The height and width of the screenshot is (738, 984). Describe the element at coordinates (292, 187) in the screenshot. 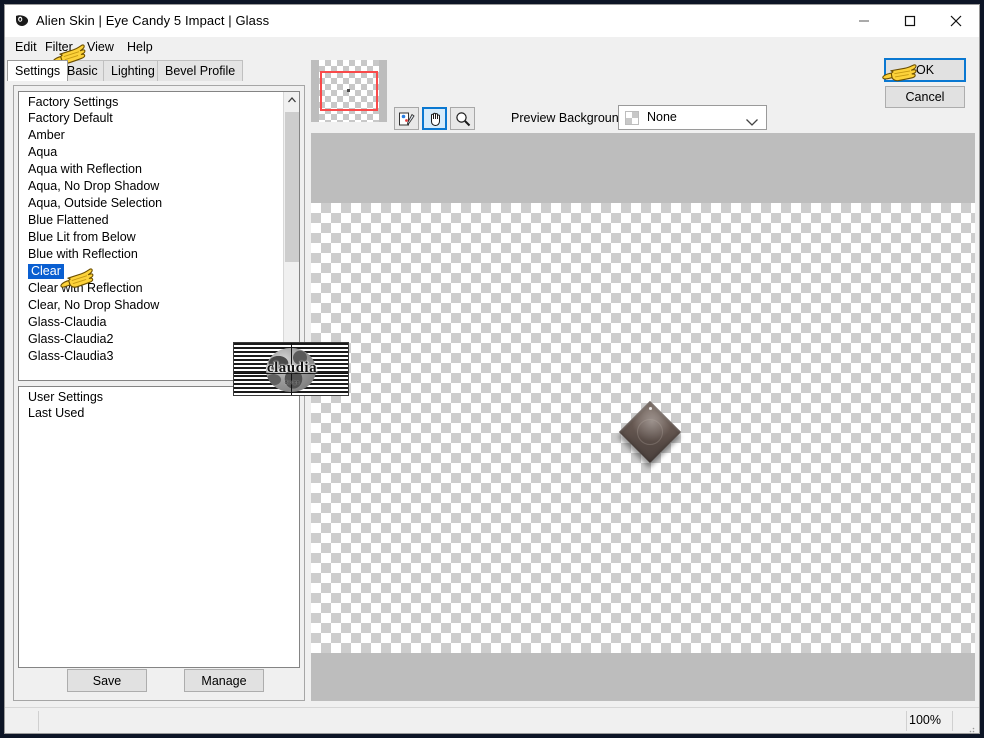

I see `scrollbar-thumb` at that location.